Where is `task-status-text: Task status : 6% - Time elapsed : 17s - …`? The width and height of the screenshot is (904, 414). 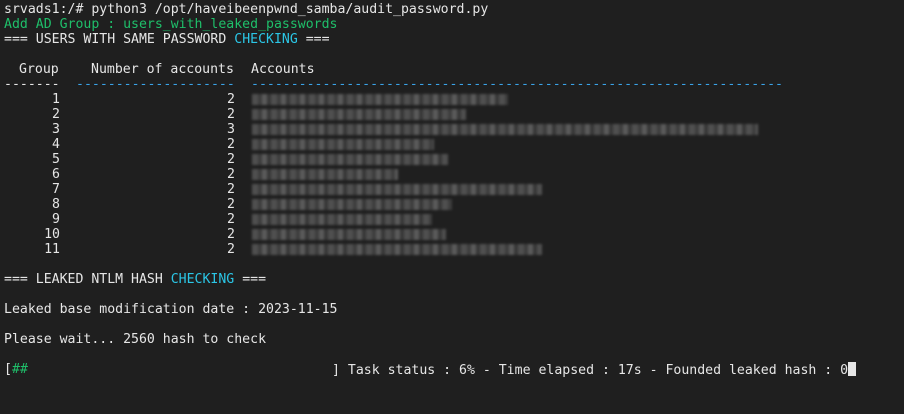
task-status-text: Task status : 6% - Time elapsed : 17s - … is located at coordinates (594, 370).